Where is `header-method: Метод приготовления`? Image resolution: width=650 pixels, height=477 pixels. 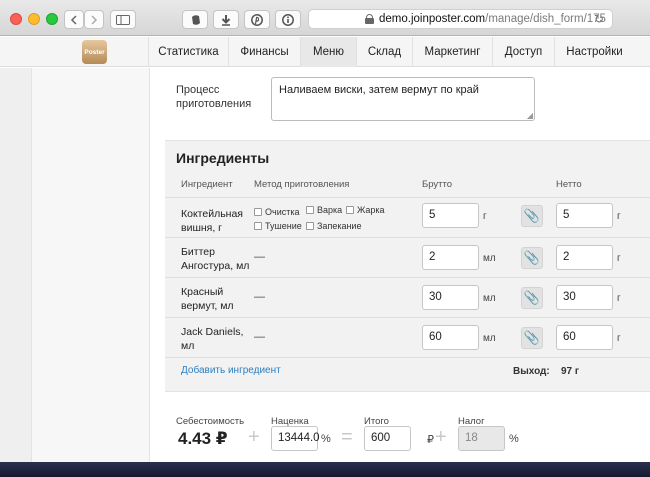 header-method: Метод приготовления is located at coordinates (302, 184).